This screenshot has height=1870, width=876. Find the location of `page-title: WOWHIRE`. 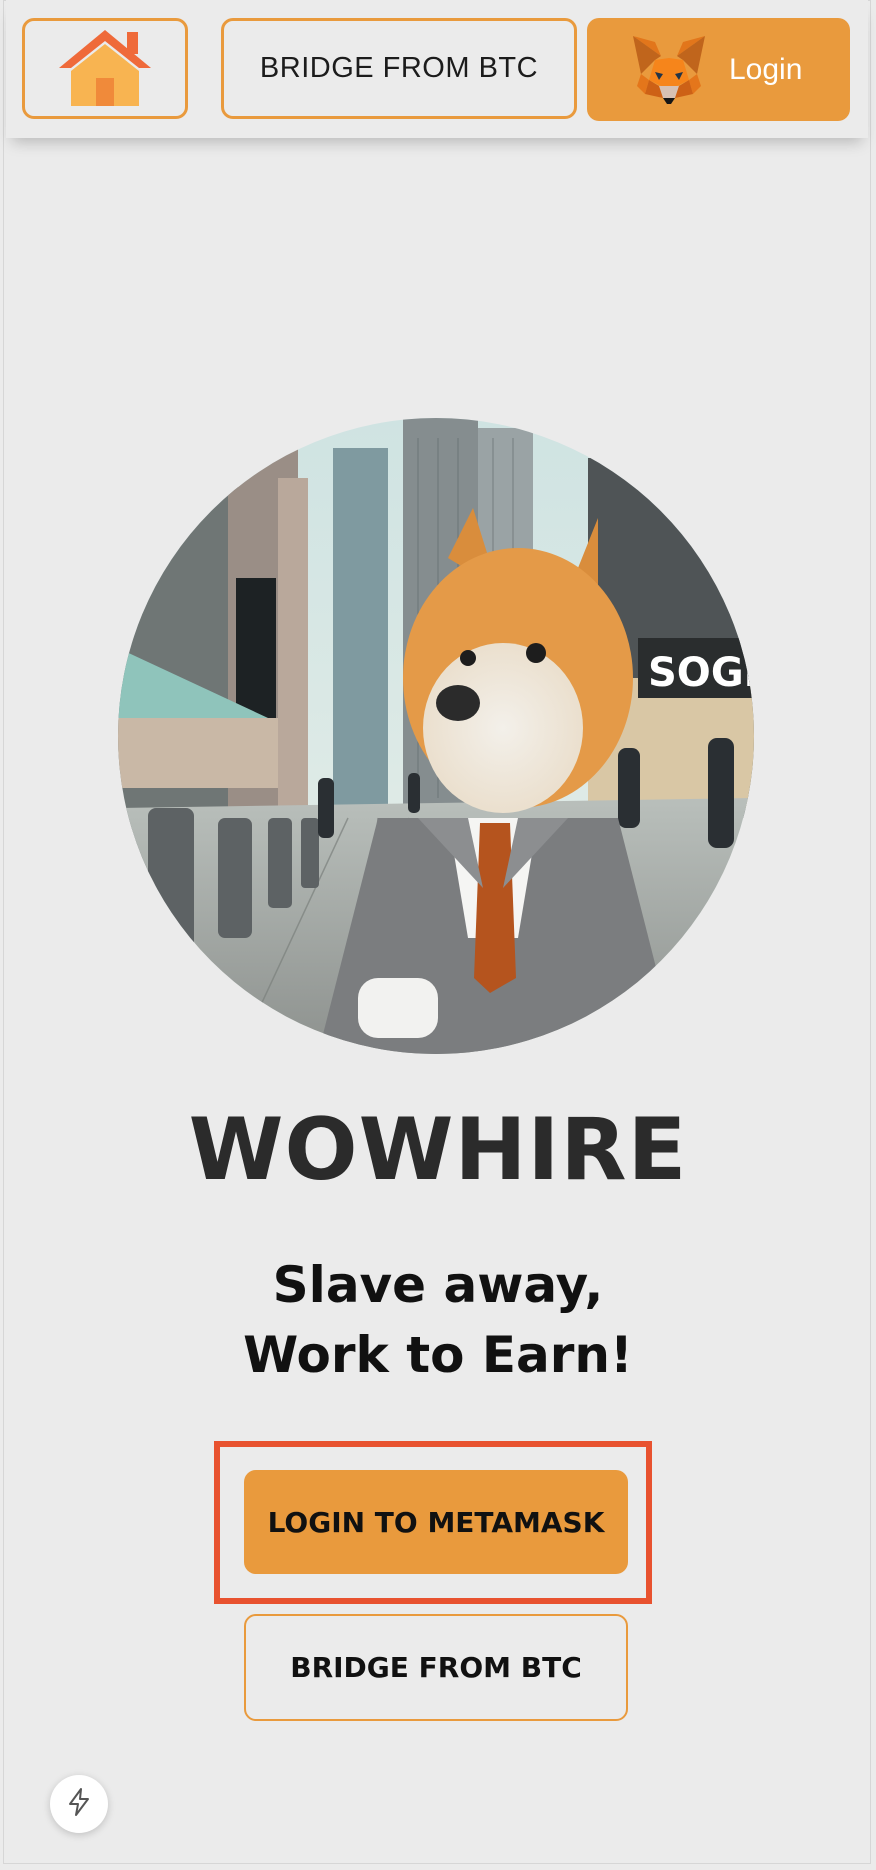

page-title: WOWHIRE is located at coordinates (438, 1150).